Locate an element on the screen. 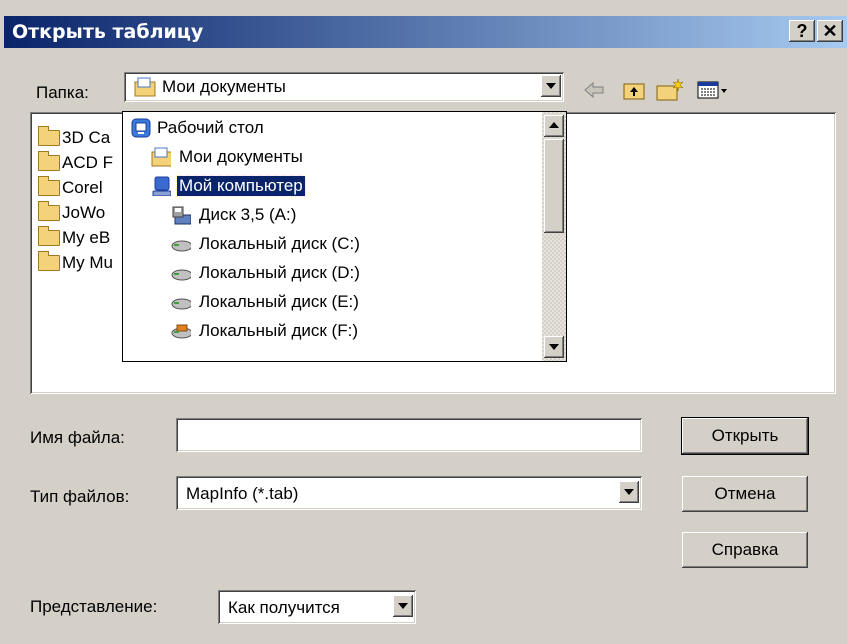 This screenshot has height=644, width=847. open-button: Открыть is located at coordinates (745, 436).